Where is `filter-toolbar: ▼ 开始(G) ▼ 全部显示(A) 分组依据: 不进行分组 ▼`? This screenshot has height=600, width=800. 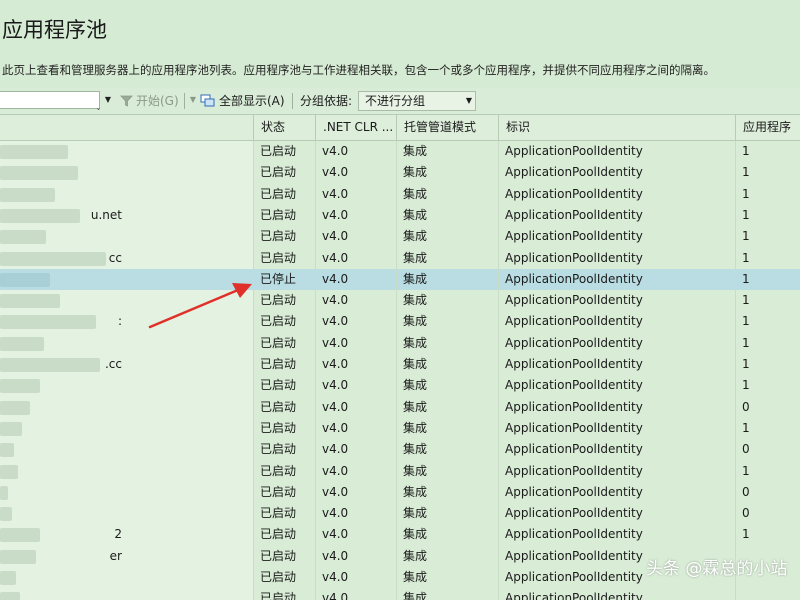
filter-toolbar: ▼ 开始(G) ▼ 全部显示(A) 分组依据: 不进行分组 ▼ is located at coordinates (400, 101).